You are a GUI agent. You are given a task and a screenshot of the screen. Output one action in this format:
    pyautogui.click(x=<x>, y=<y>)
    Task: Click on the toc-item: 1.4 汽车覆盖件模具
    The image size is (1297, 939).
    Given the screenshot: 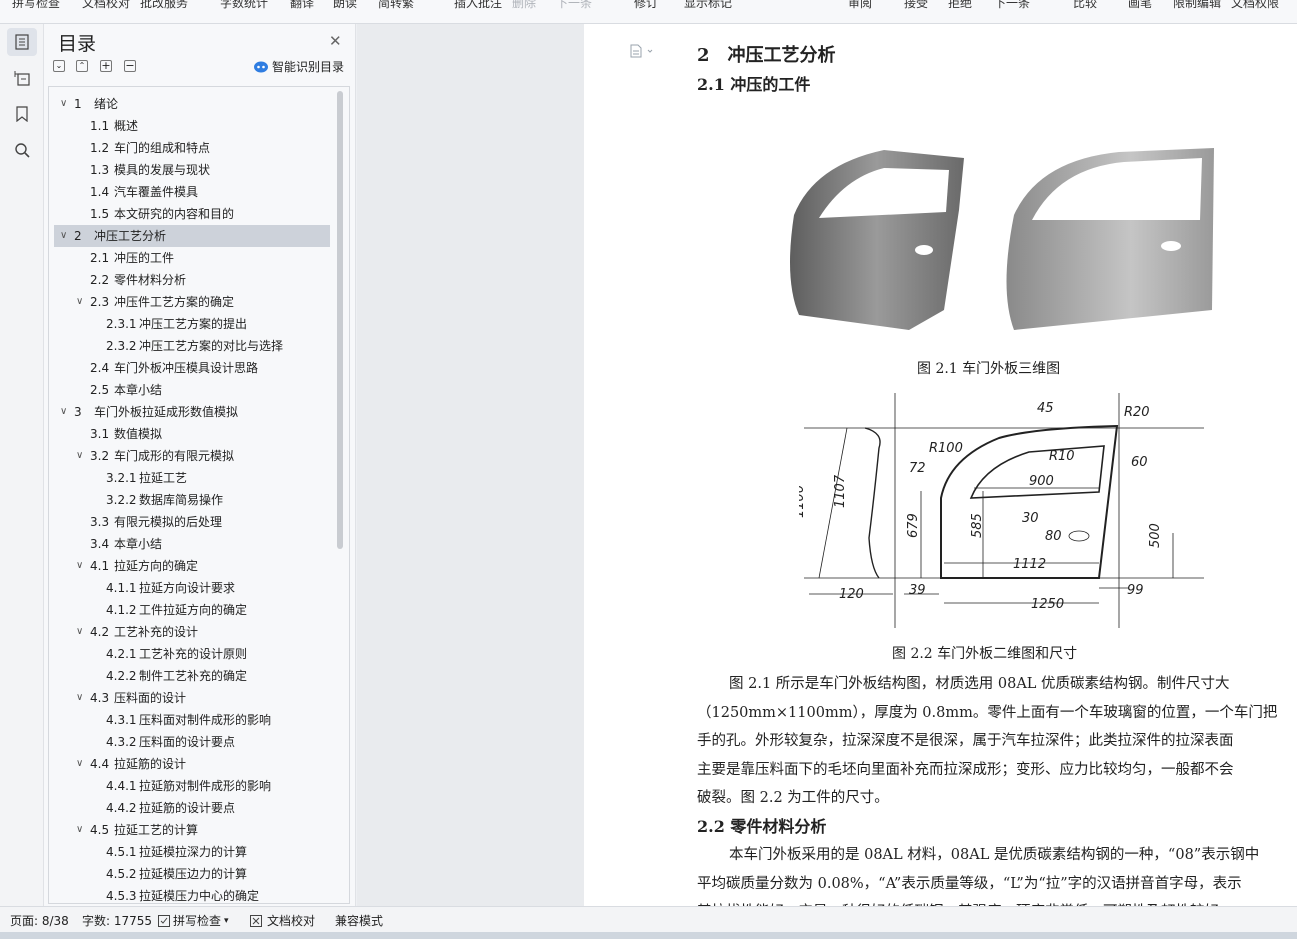 What is the action you would take?
    pyautogui.click(x=192, y=192)
    